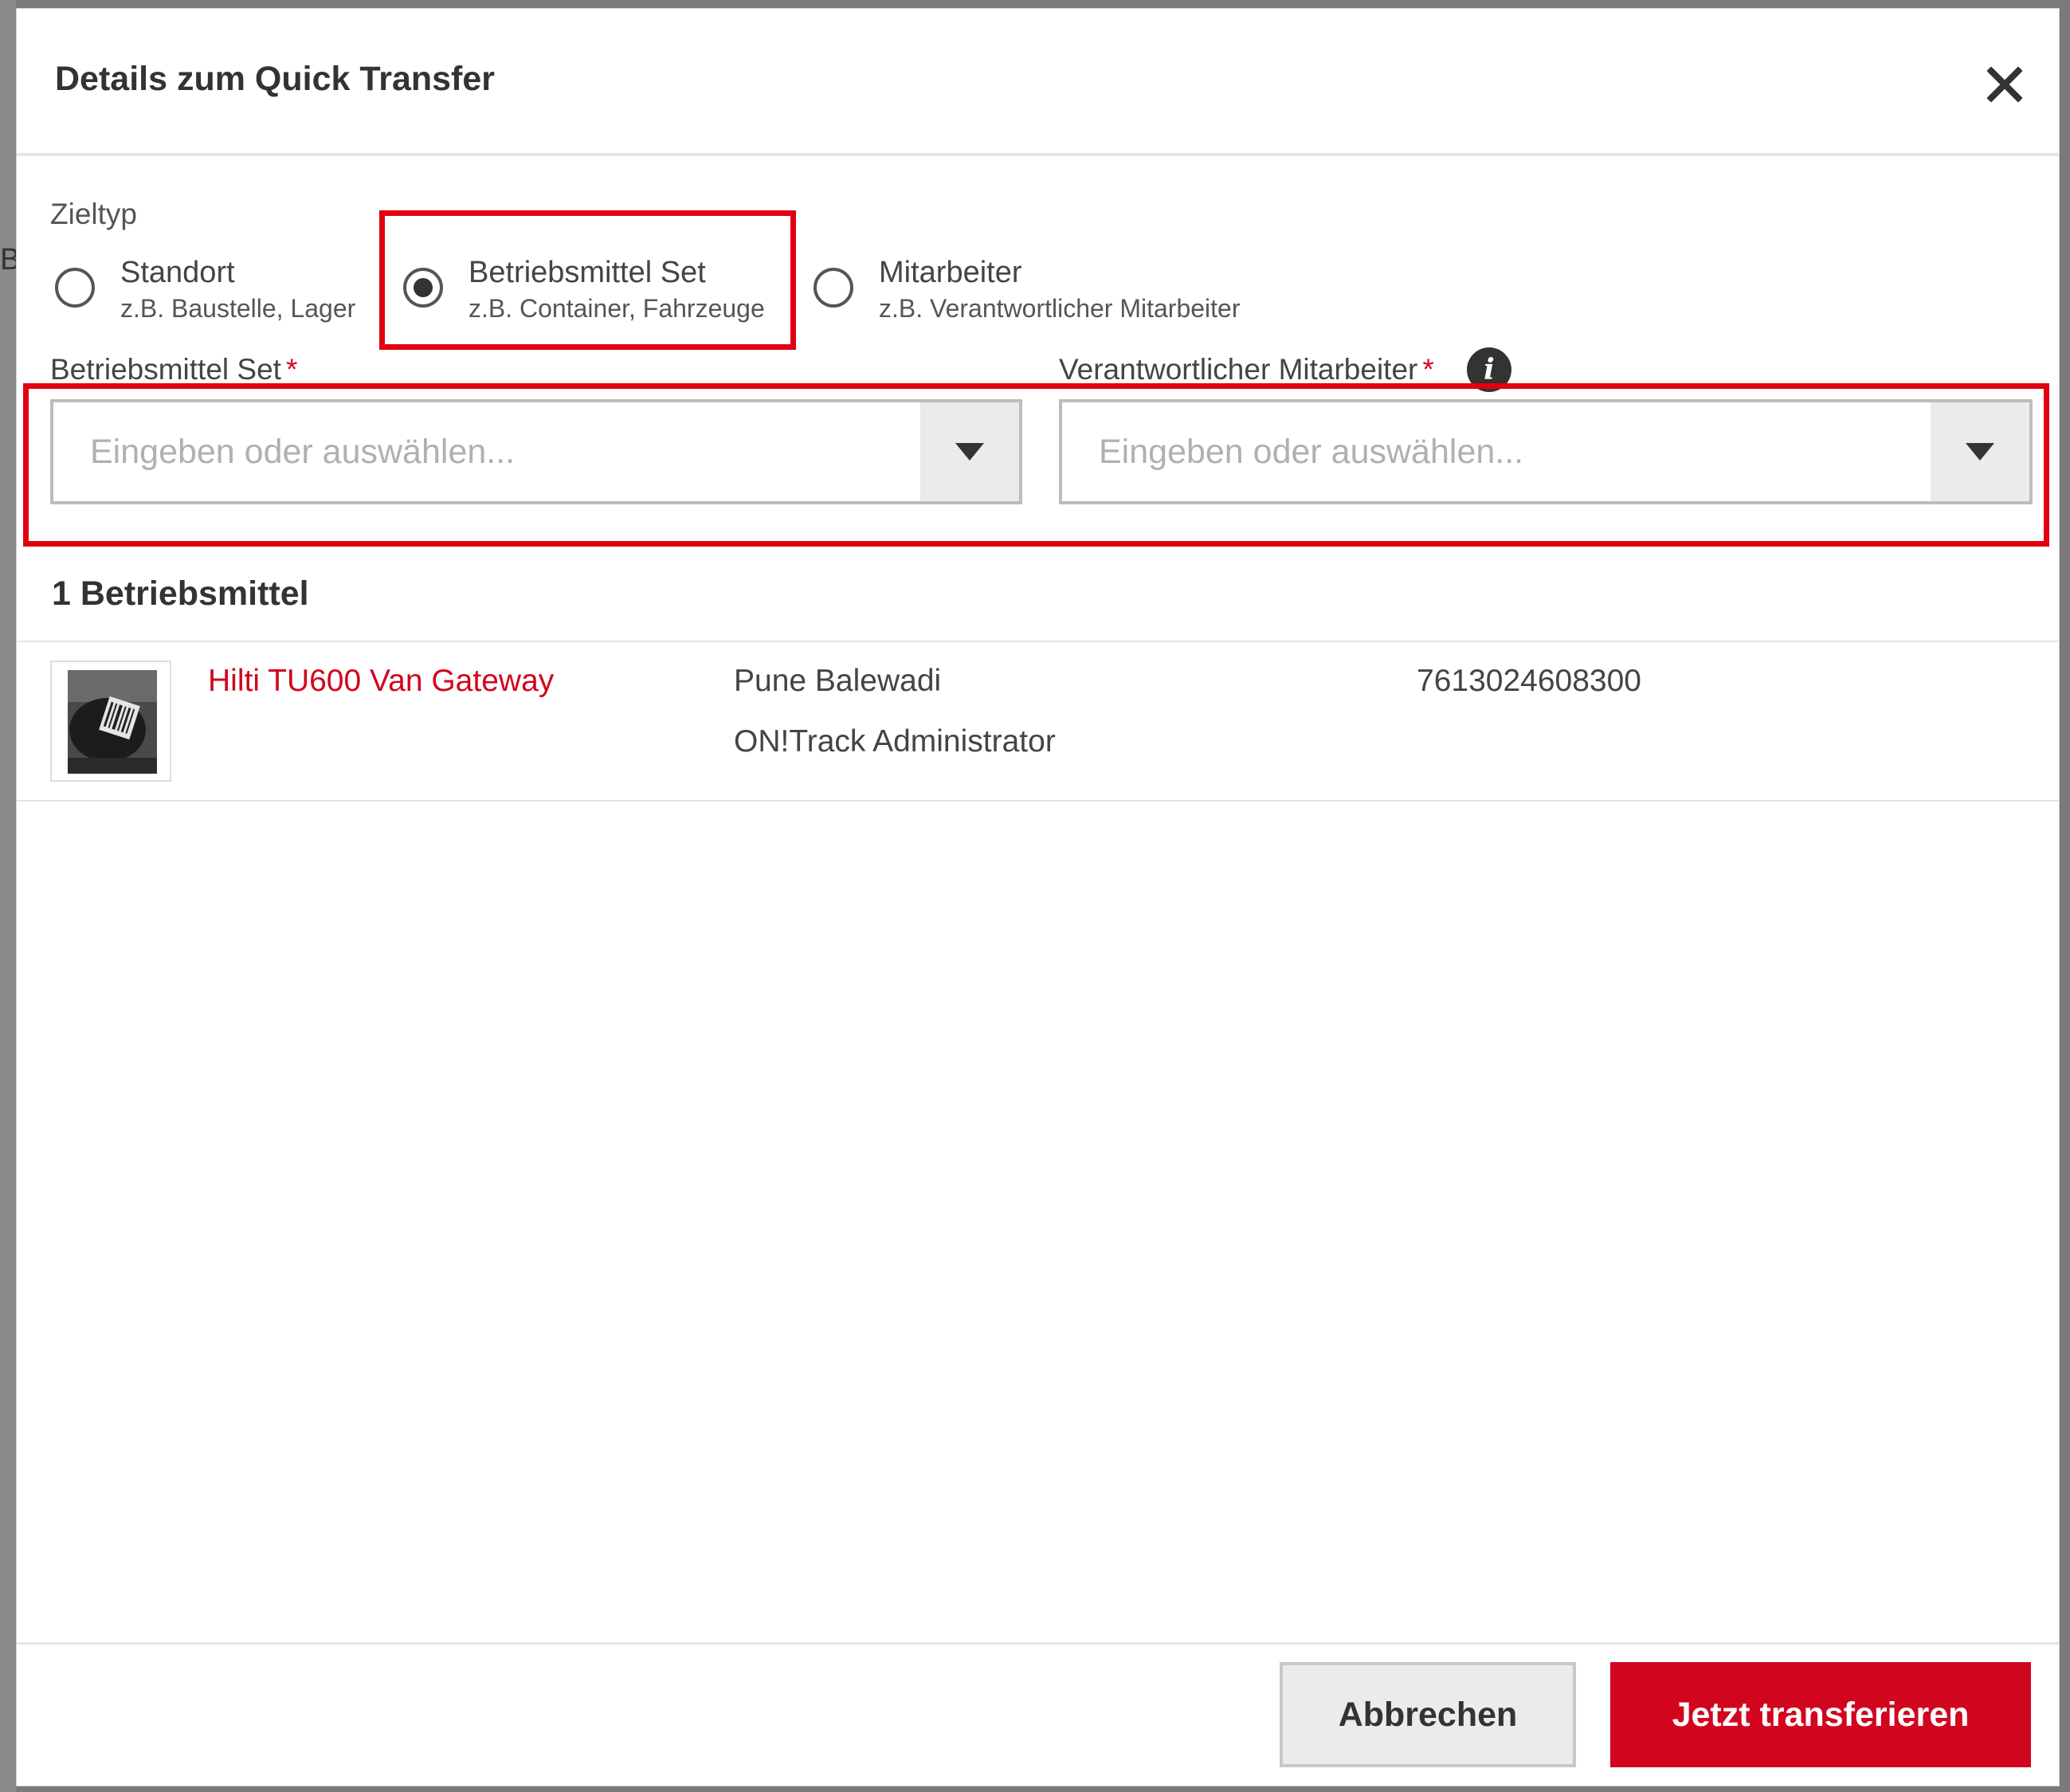 This screenshot has height=1792, width=2070. Describe the element at coordinates (895, 741) in the screenshot. I see `asset-owner: ON!Track Administrator` at that location.